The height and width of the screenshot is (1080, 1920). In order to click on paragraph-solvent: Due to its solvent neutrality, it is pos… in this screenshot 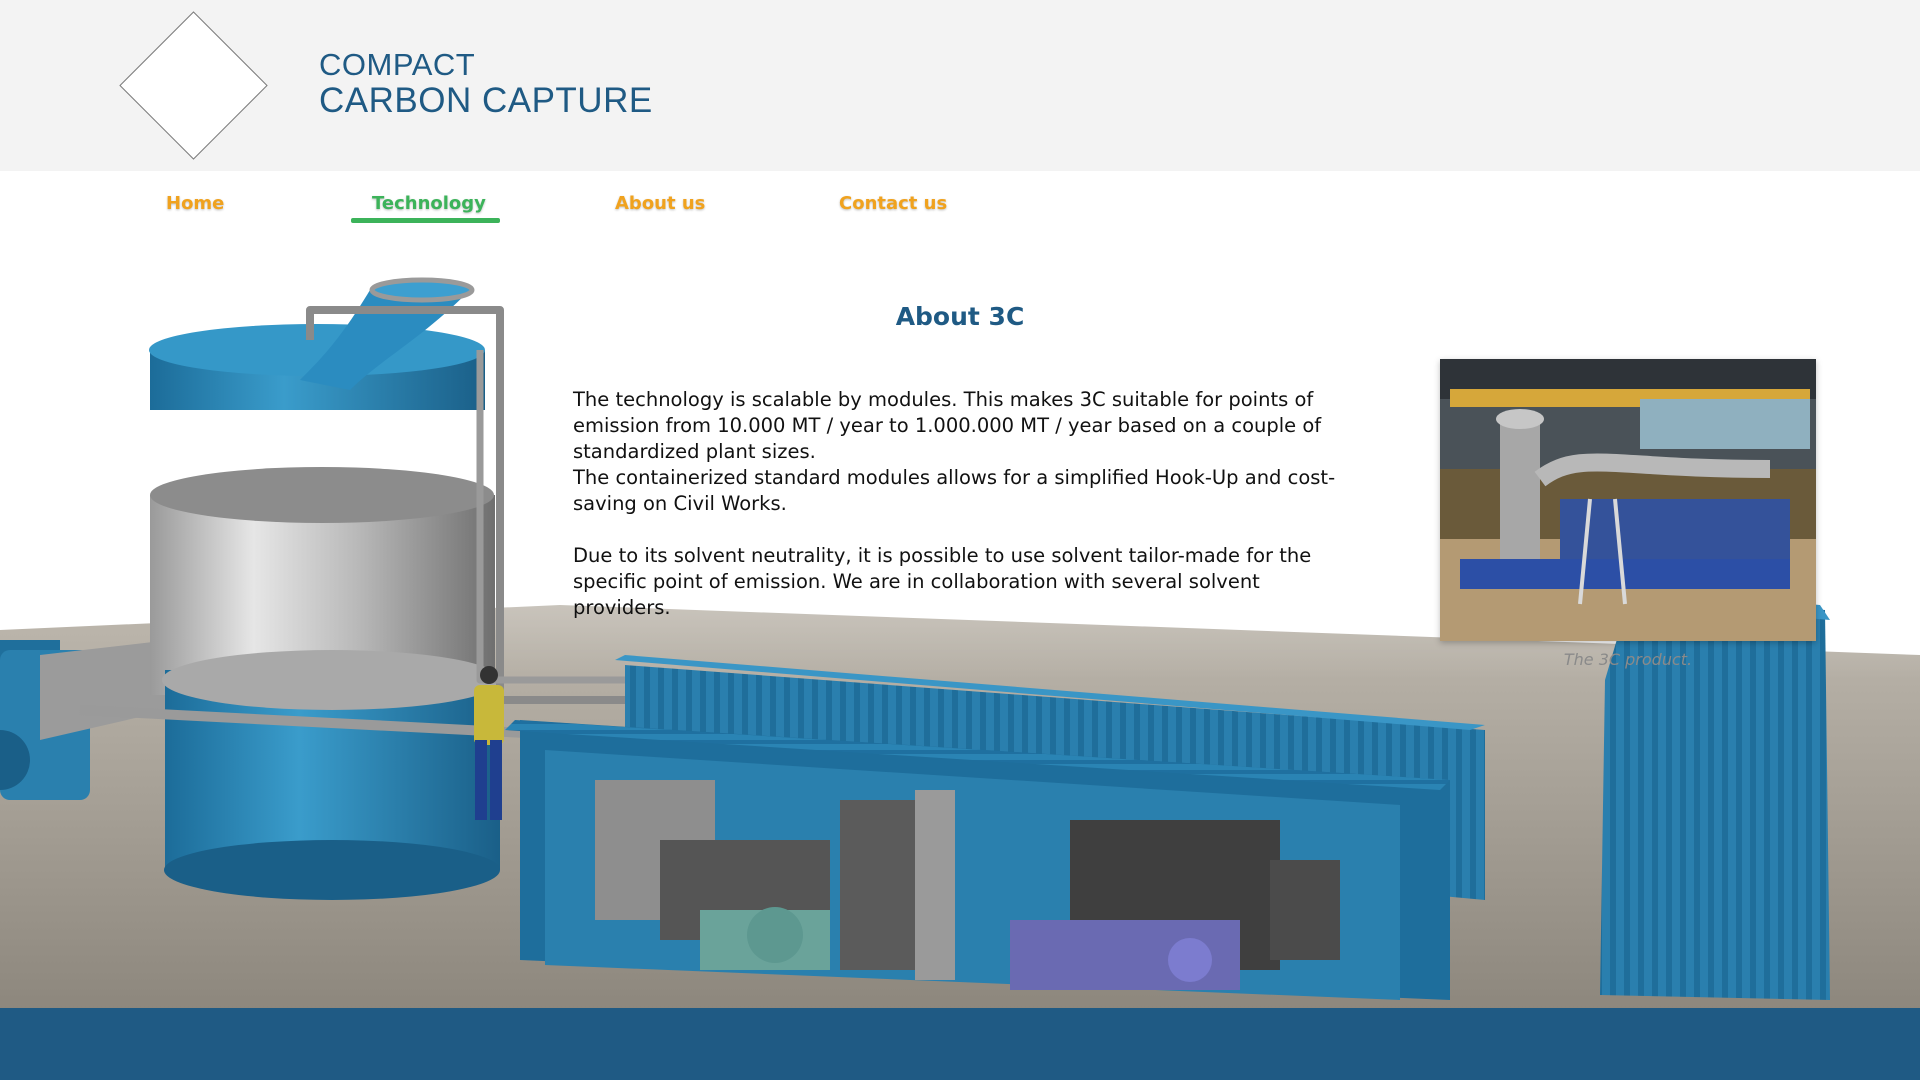, I will do `click(942, 581)`.